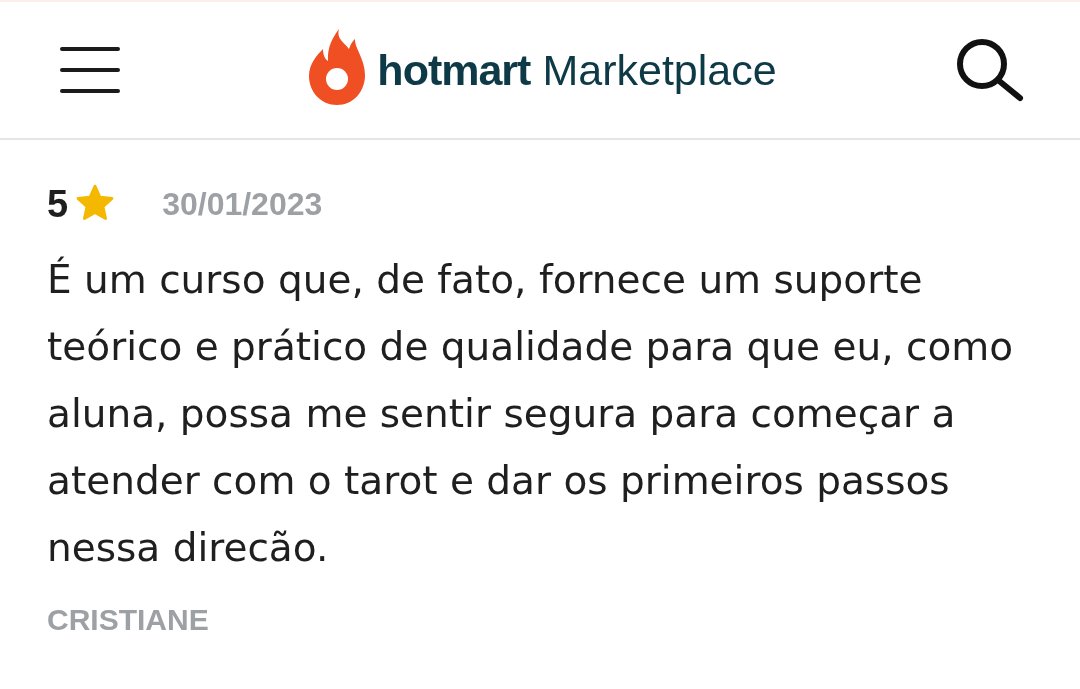 The height and width of the screenshot is (689, 1080). What do you see at coordinates (337, 67) in the screenshot?
I see `flame-icon` at bounding box center [337, 67].